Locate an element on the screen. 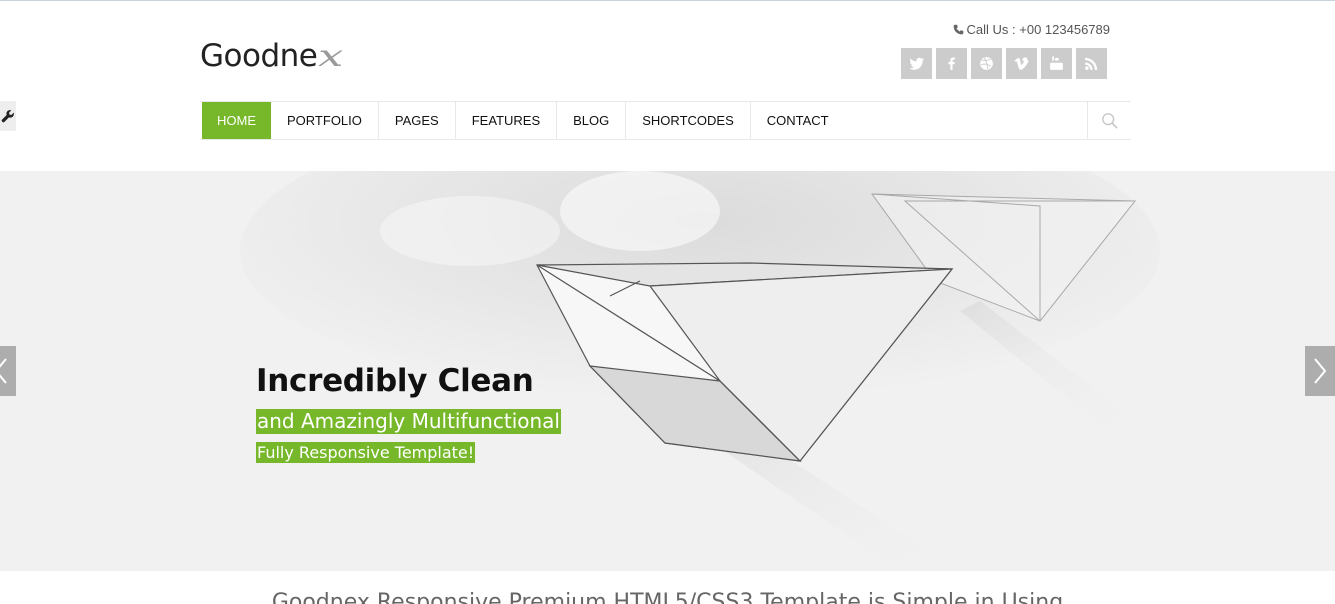 This screenshot has width=1335, height=604. call-us-text: Call Us : +00 123456789 is located at coordinates (1038, 29).